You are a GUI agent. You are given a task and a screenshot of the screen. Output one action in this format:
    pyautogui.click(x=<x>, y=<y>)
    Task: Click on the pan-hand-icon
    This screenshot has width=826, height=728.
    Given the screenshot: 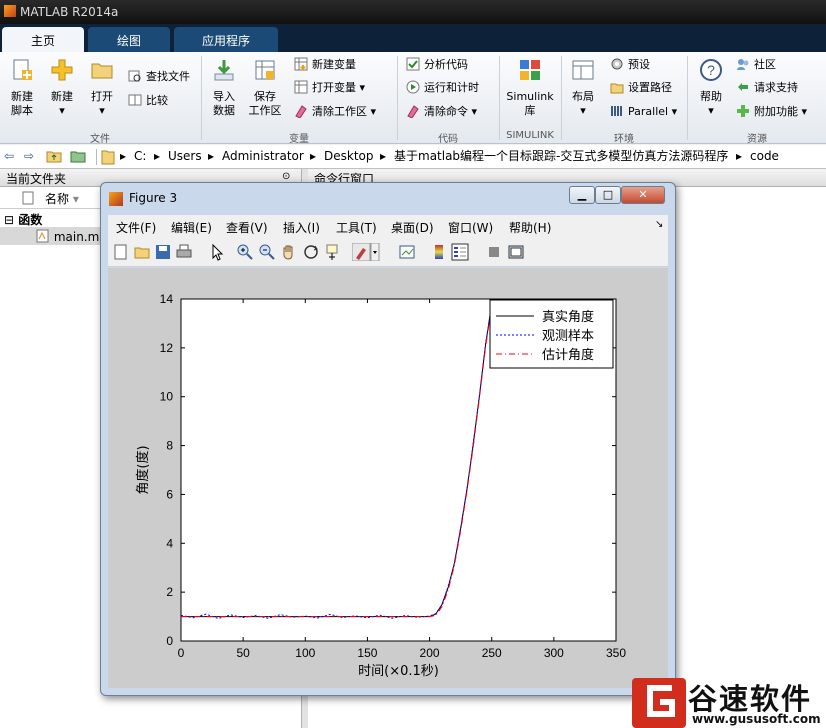 What is the action you would take?
    pyautogui.click(x=289, y=252)
    